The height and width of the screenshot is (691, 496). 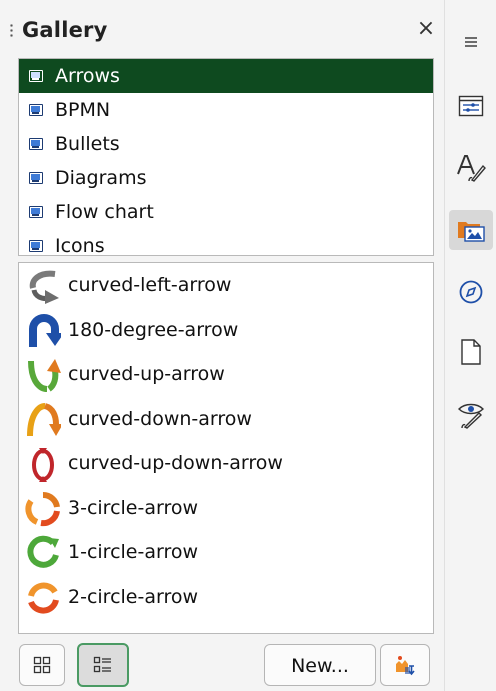 What do you see at coordinates (226, 110) in the screenshot?
I see `theme-item-bpmn: BPMN` at bounding box center [226, 110].